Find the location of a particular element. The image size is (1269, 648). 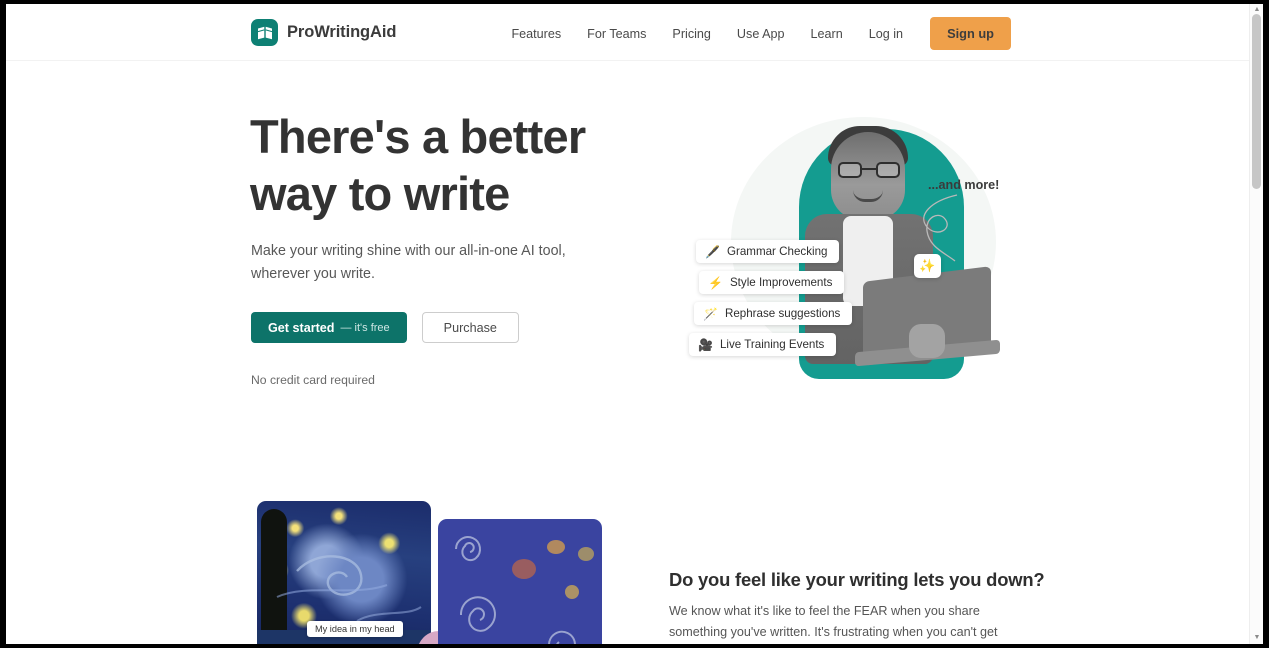

scrollbar-thumb is located at coordinates (1256, 101).